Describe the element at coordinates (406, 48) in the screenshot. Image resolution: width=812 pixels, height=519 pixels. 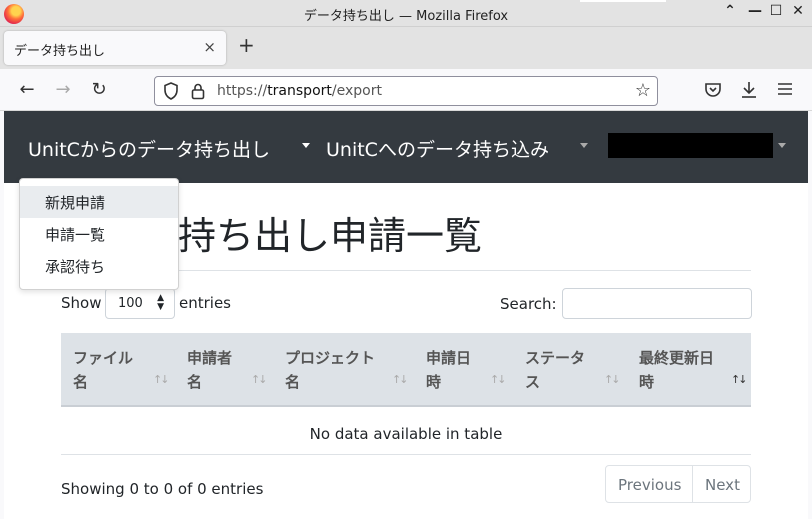
I see `tab-strip: データ持ち出し × +` at that location.